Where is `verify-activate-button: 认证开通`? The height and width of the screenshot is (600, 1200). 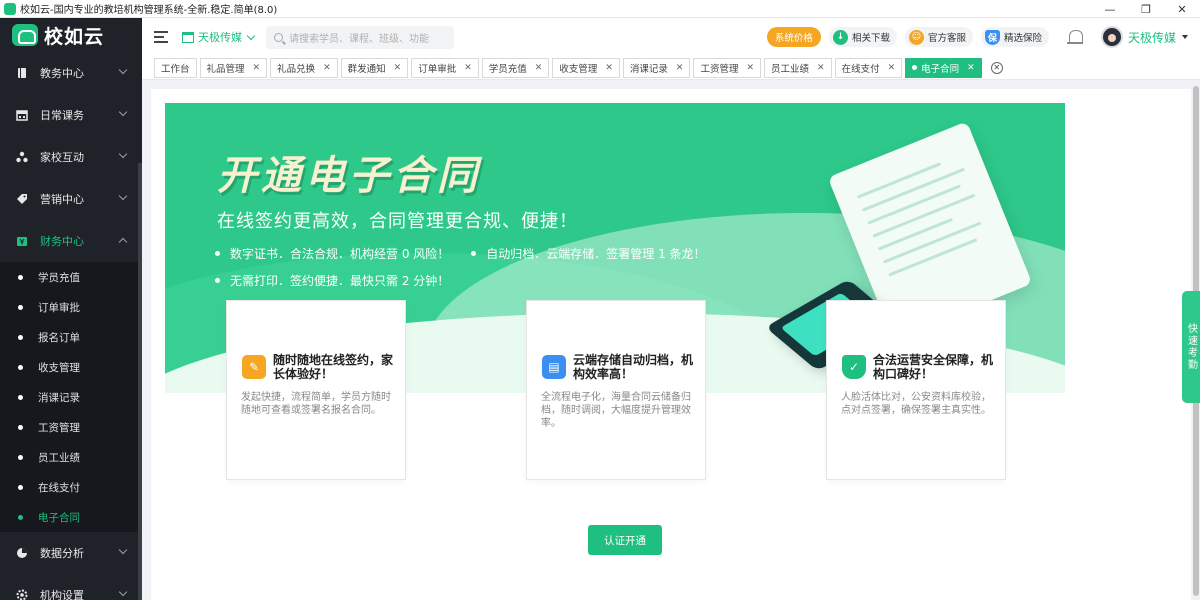 verify-activate-button: 认证开通 is located at coordinates (625, 540).